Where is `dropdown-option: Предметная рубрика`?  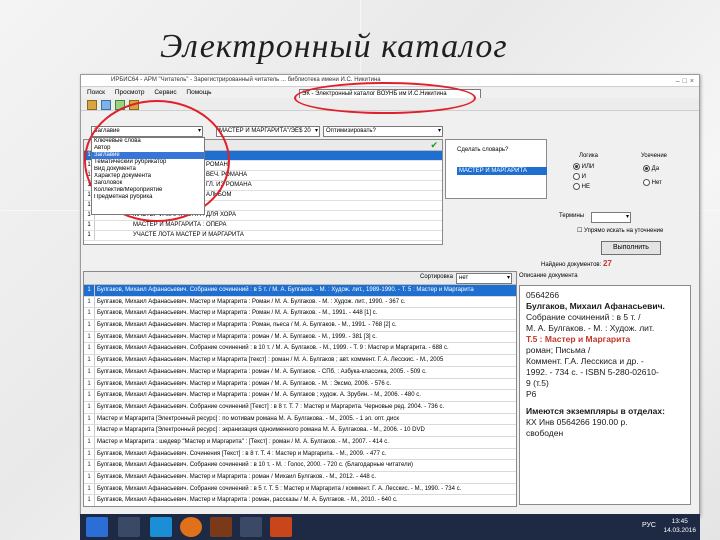 dropdown-option: Предметная рубрика is located at coordinates (148, 197).